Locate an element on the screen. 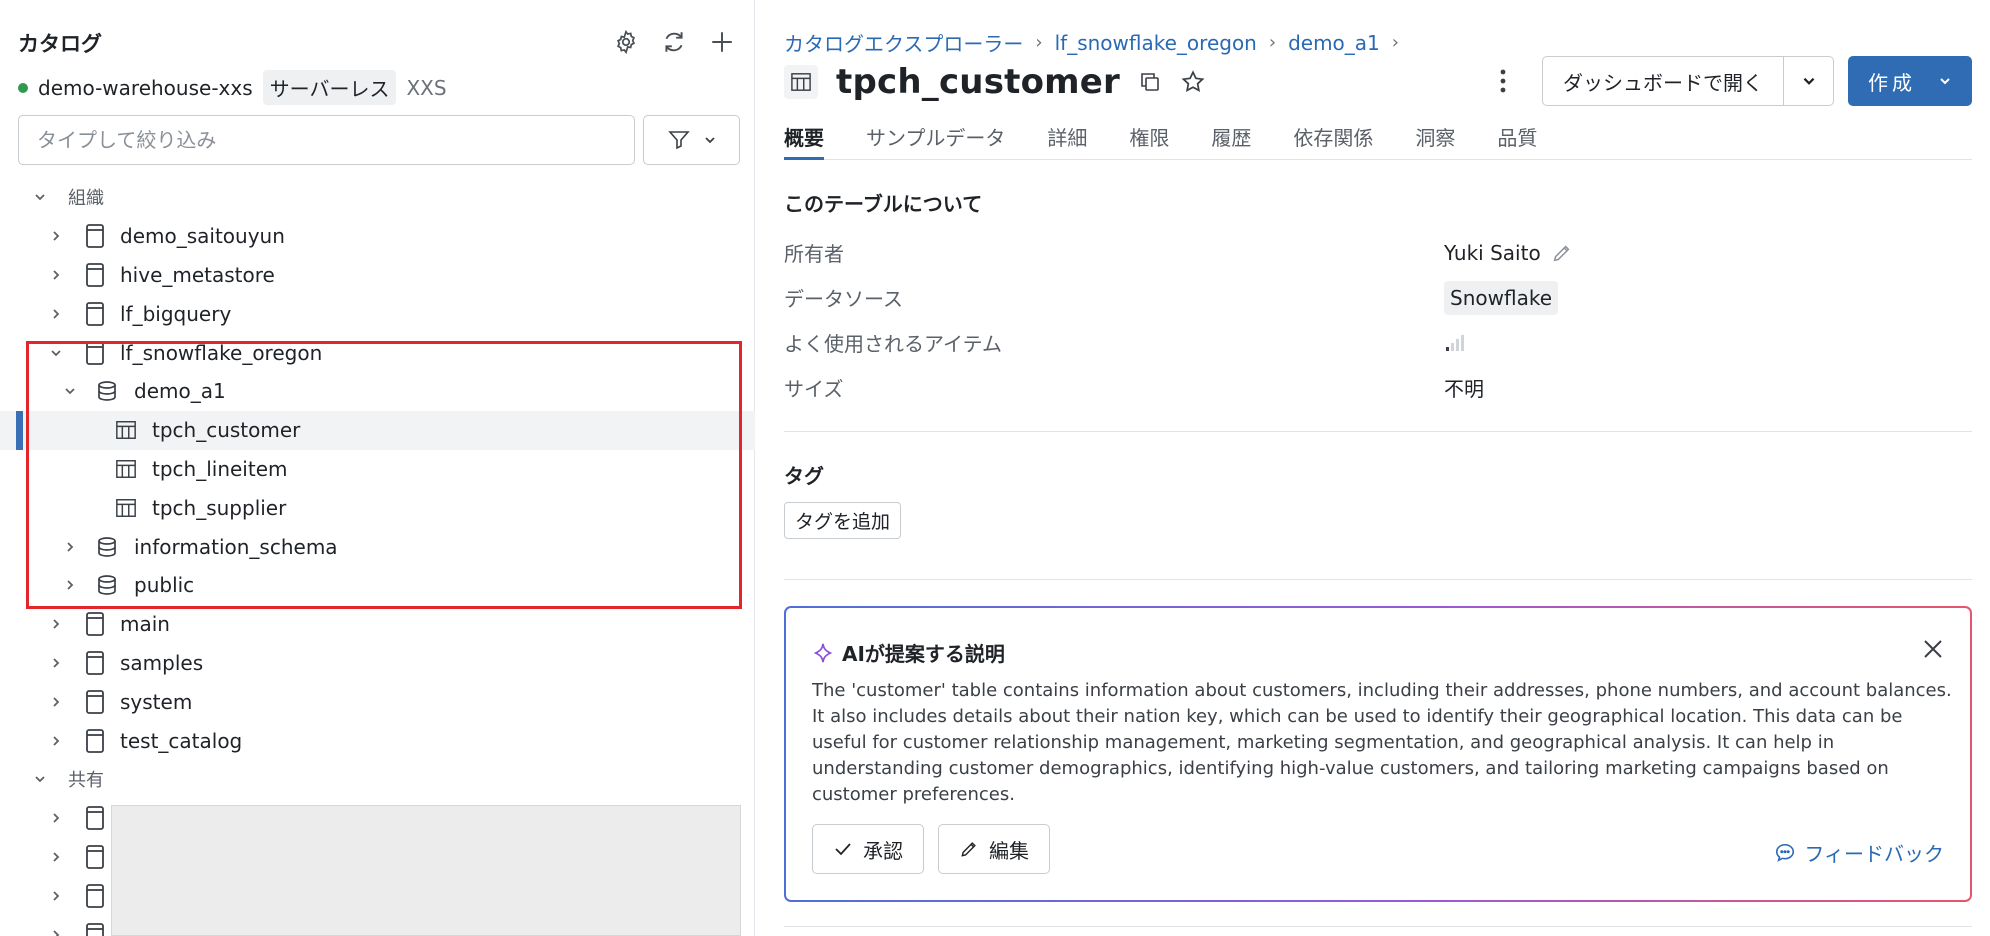  gear-icon is located at coordinates (626, 42).